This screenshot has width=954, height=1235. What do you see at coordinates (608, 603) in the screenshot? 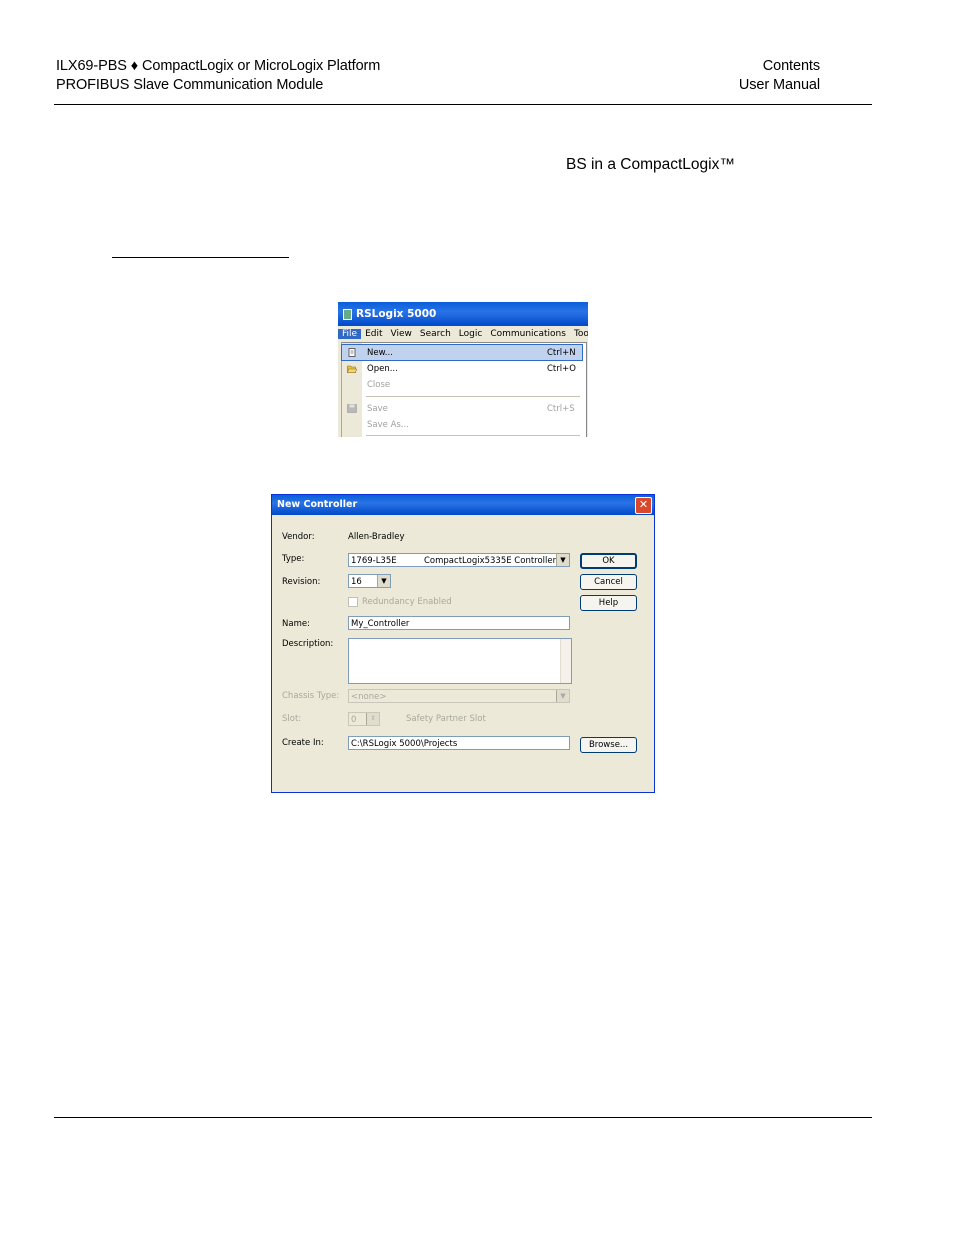
I see `help-button: Help` at bounding box center [608, 603].